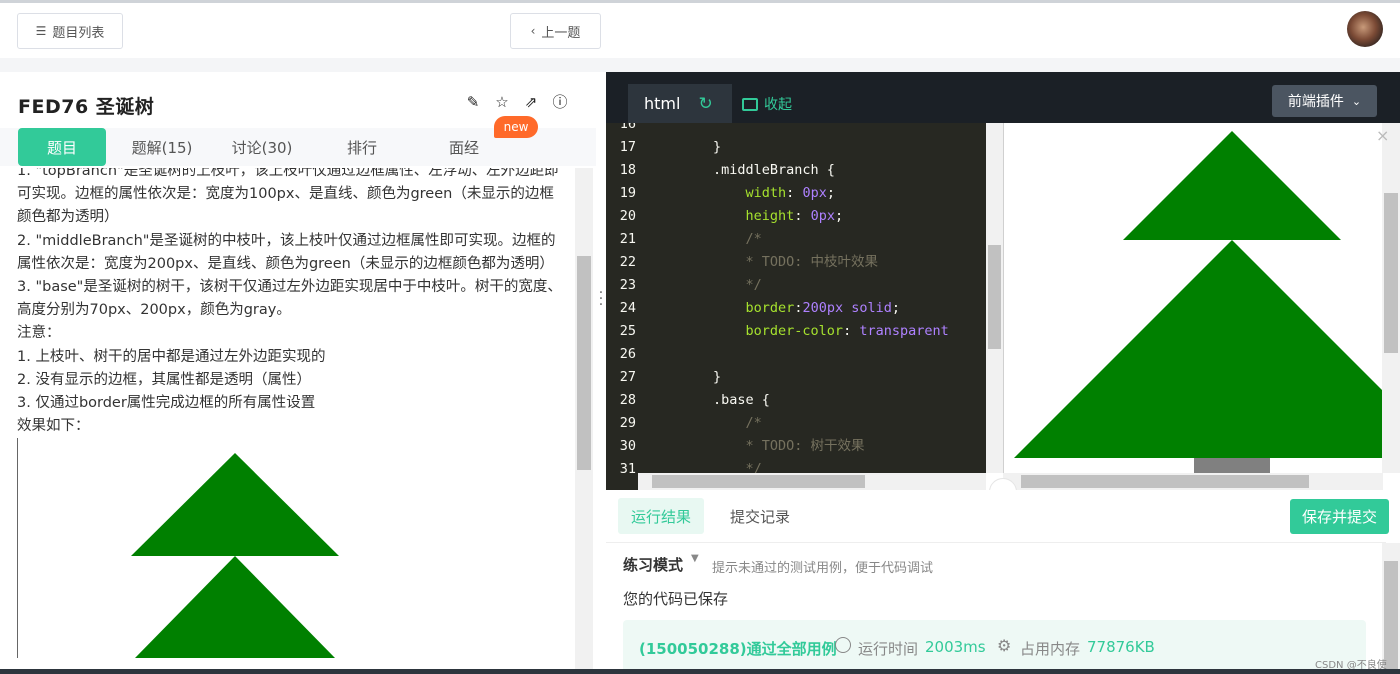  What do you see at coordinates (896, 308) in the screenshot?
I see `code-token: ;` at bounding box center [896, 308].